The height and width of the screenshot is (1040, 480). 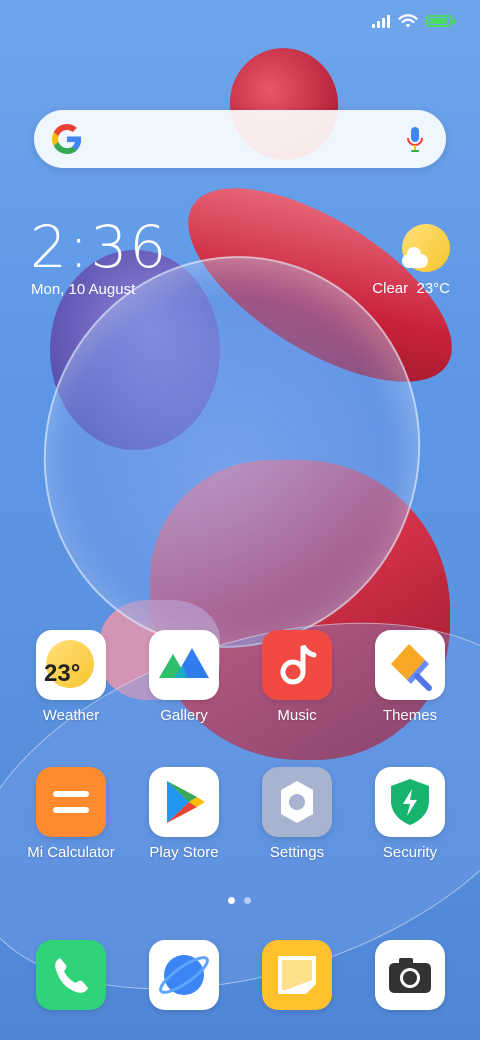 What do you see at coordinates (297, 665) in the screenshot?
I see `music-icon` at bounding box center [297, 665].